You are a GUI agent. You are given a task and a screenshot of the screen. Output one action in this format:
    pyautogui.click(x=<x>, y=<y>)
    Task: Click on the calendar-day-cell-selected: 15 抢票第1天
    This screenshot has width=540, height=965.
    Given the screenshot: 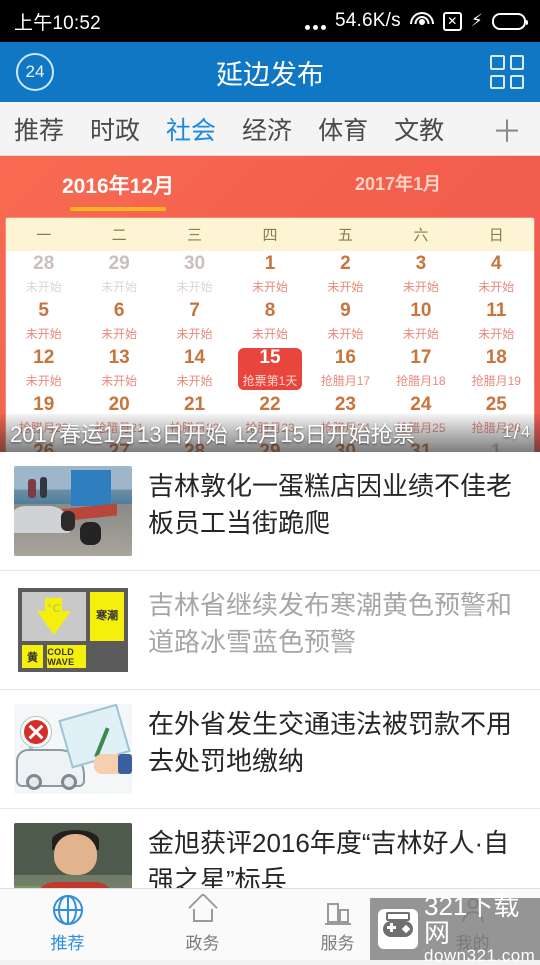 What is the action you would take?
    pyautogui.click(x=269, y=368)
    